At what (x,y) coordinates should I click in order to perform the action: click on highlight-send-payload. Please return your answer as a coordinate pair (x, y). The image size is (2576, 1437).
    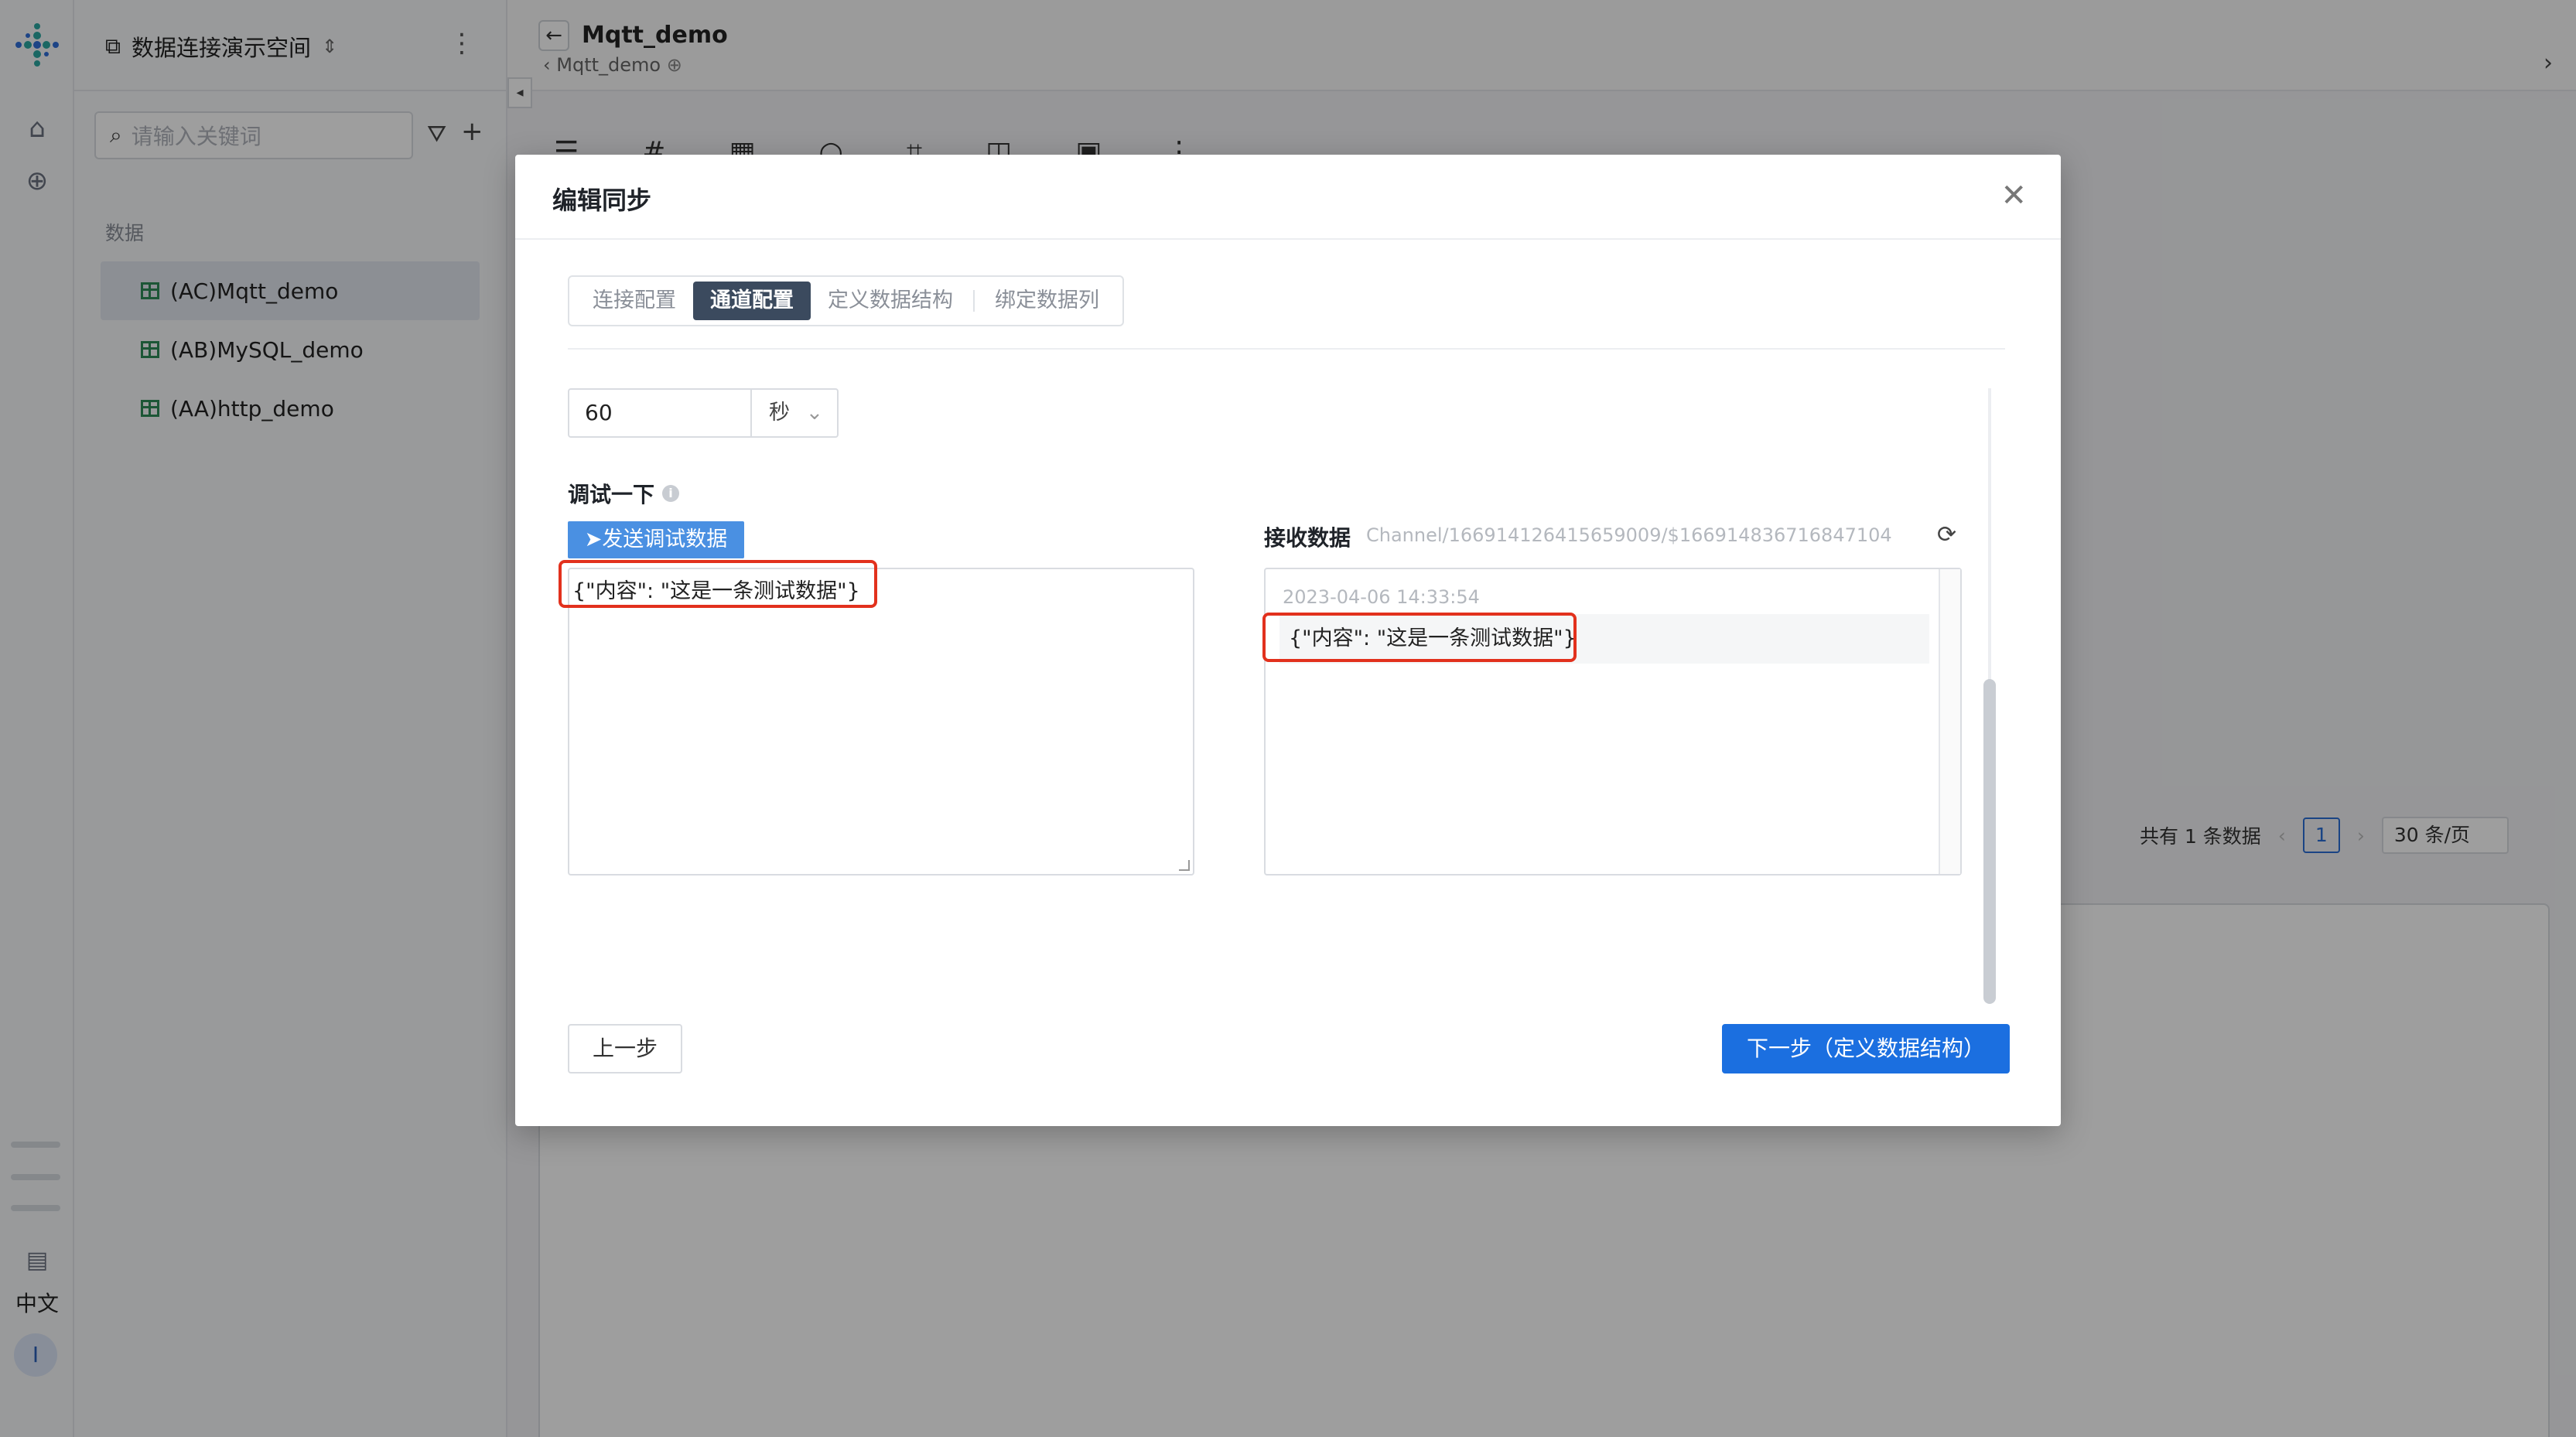
    Looking at the image, I should click on (718, 584).